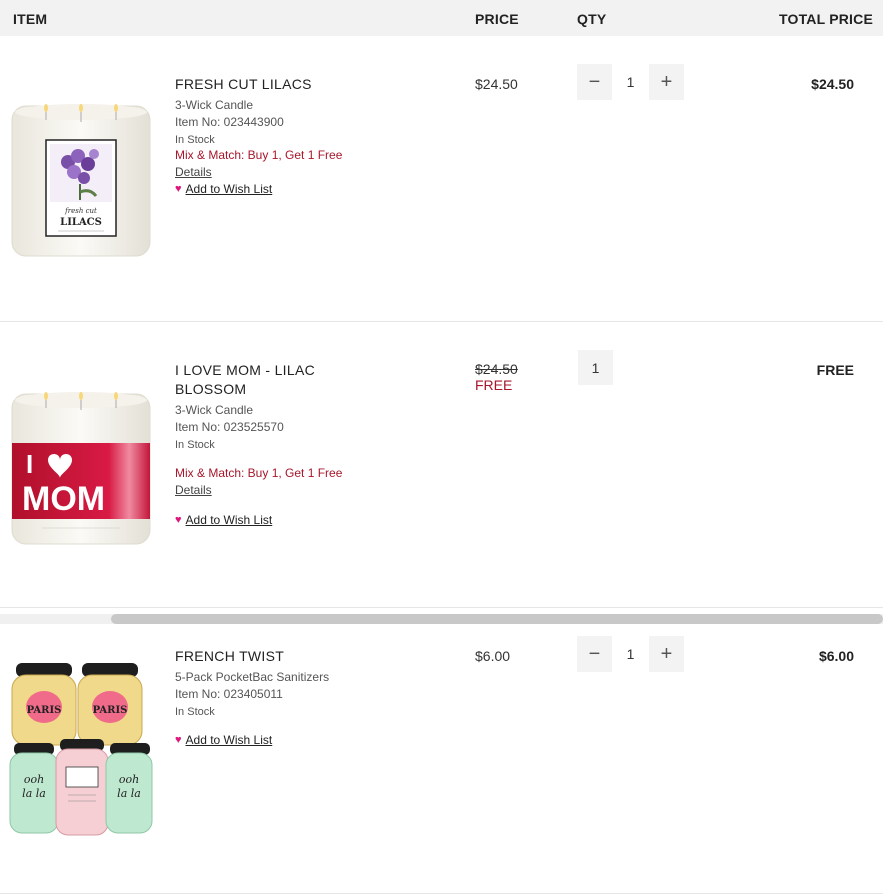 The height and width of the screenshot is (894, 883). What do you see at coordinates (836, 656) in the screenshot?
I see `line-total: $6.00` at bounding box center [836, 656].